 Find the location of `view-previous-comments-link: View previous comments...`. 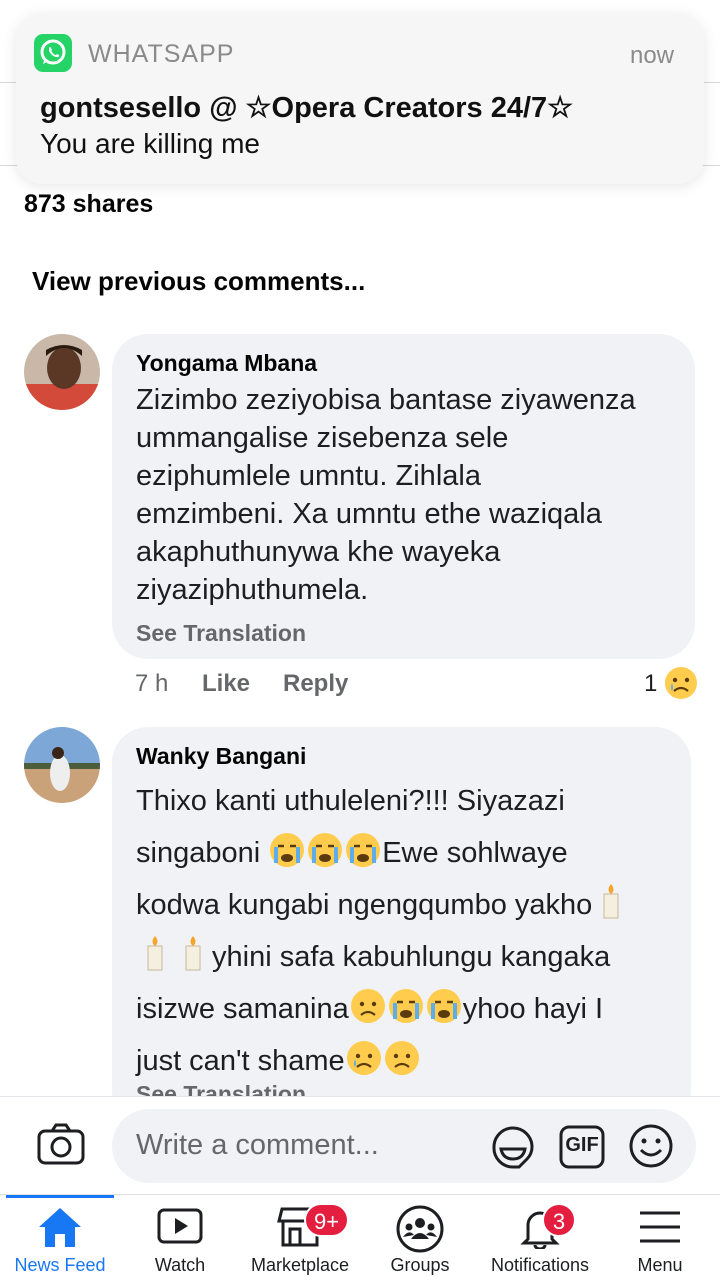

view-previous-comments-link: View previous comments... is located at coordinates (198, 281).